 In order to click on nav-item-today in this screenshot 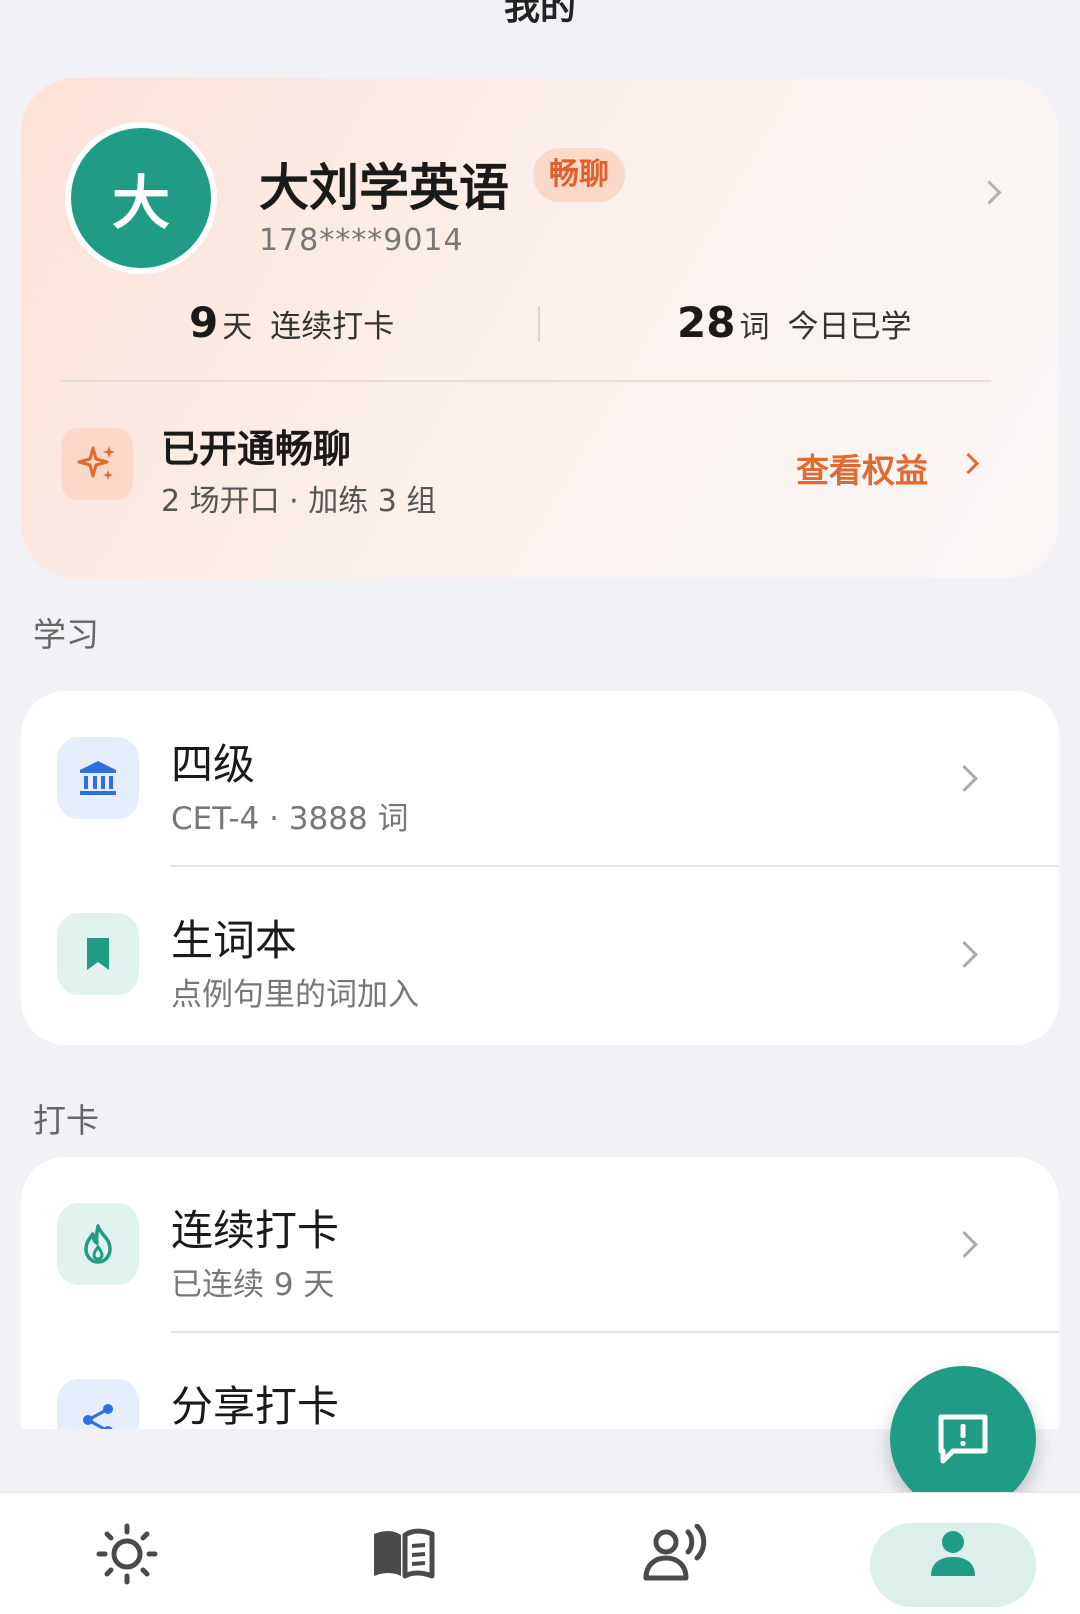, I will do `click(127, 1553)`.